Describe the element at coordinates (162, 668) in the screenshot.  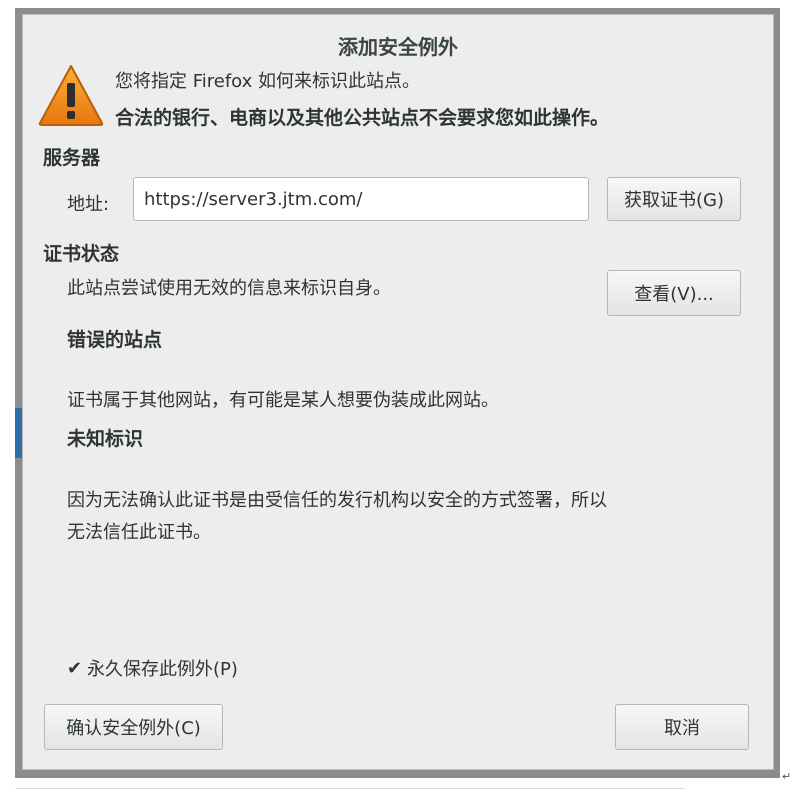
I see `permanent-exception-label: 永久保存此例外(P)` at that location.